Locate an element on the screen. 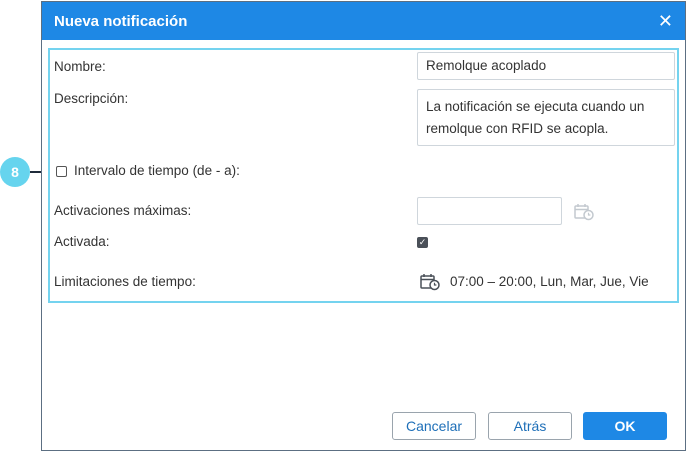  cancel-button: Cancelar is located at coordinates (434, 426).